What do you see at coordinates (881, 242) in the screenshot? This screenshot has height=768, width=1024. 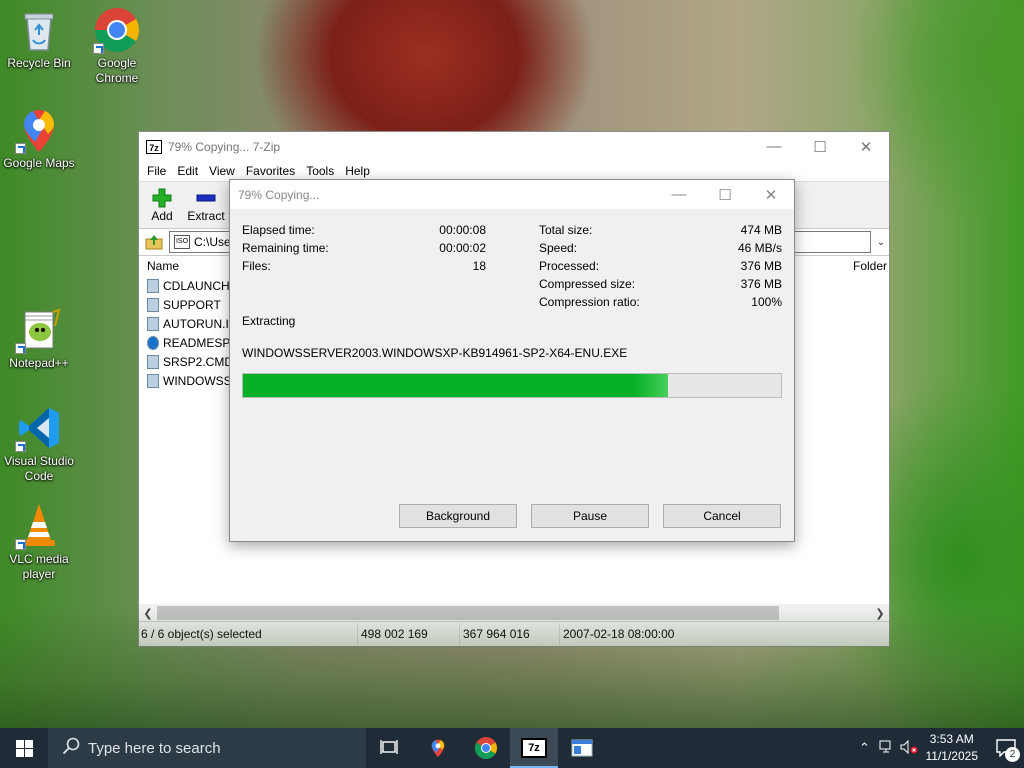 I see `chevron-down-icon: ⌄` at bounding box center [881, 242].